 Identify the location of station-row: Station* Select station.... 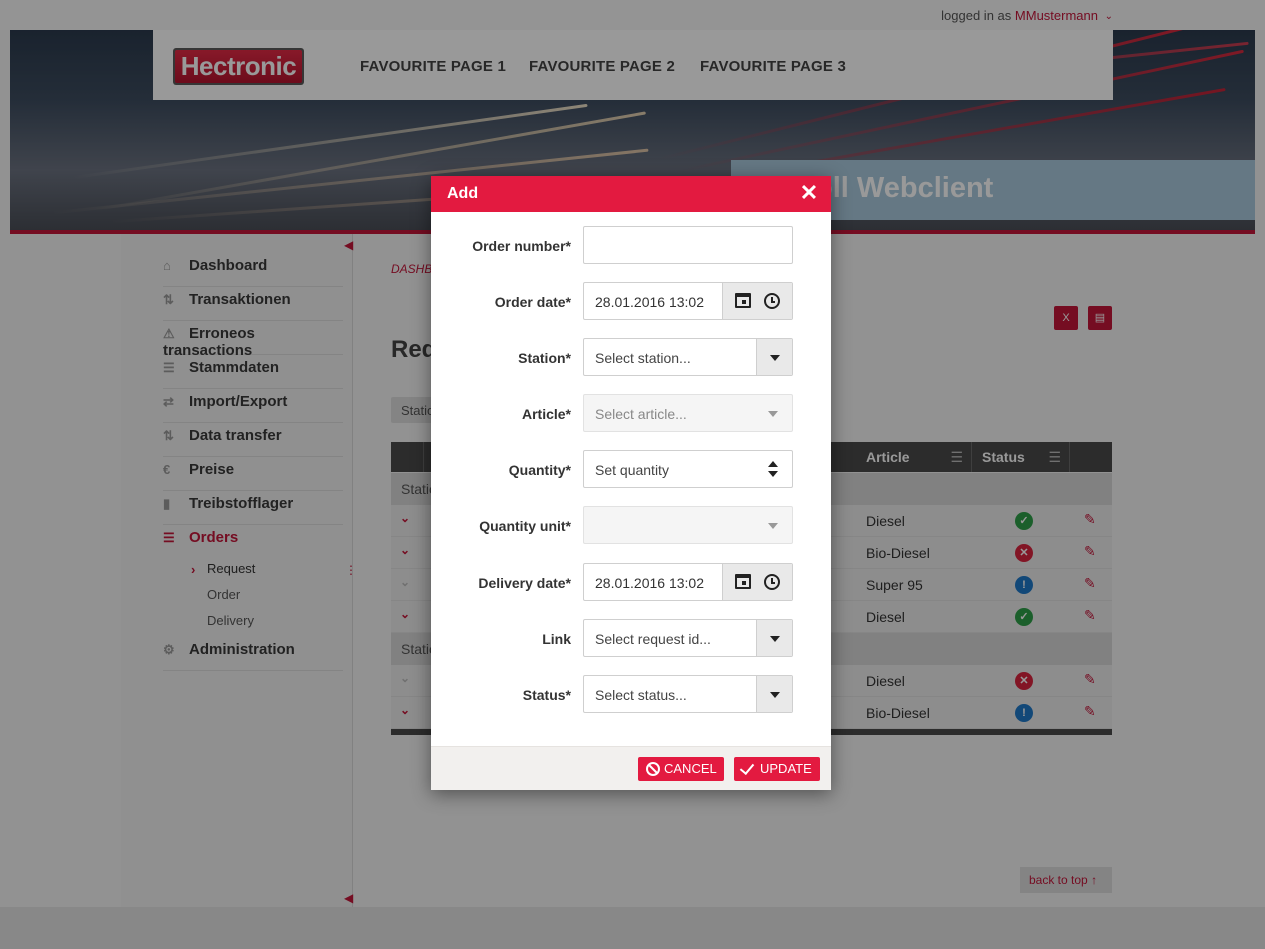
(631, 358).